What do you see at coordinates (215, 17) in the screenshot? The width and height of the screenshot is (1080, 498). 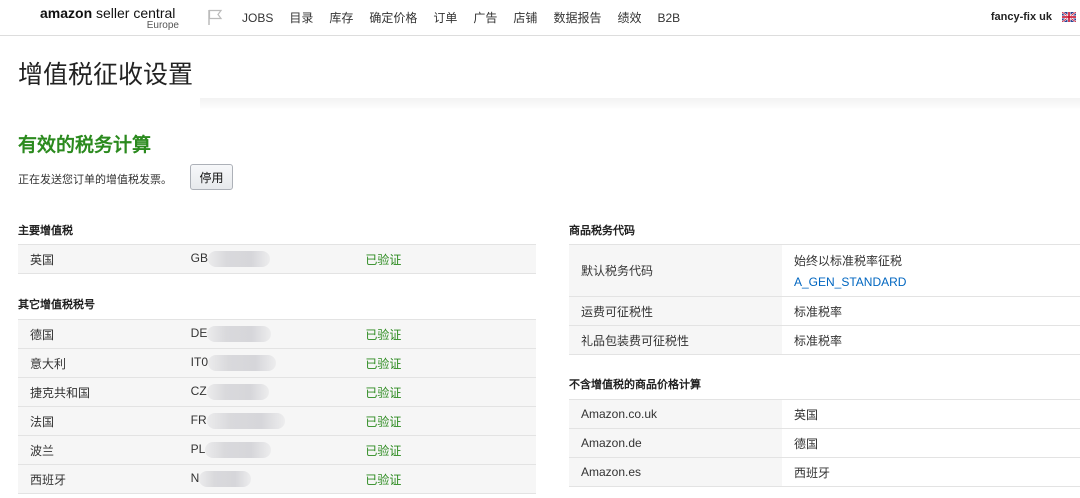 I see `flag-icon` at bounding box center [215, 17].